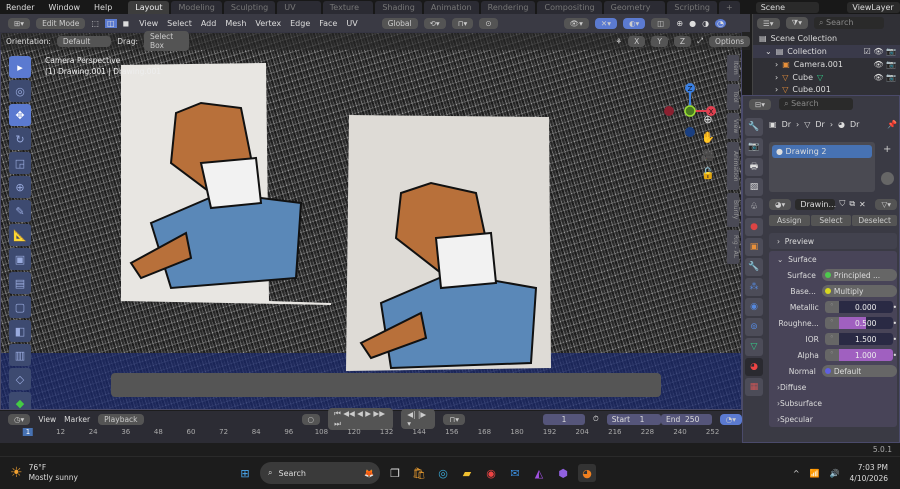  Describe the element at coordinates (196, 7) in the screenshot. I see `workspace-tab: Modeling` at that location.